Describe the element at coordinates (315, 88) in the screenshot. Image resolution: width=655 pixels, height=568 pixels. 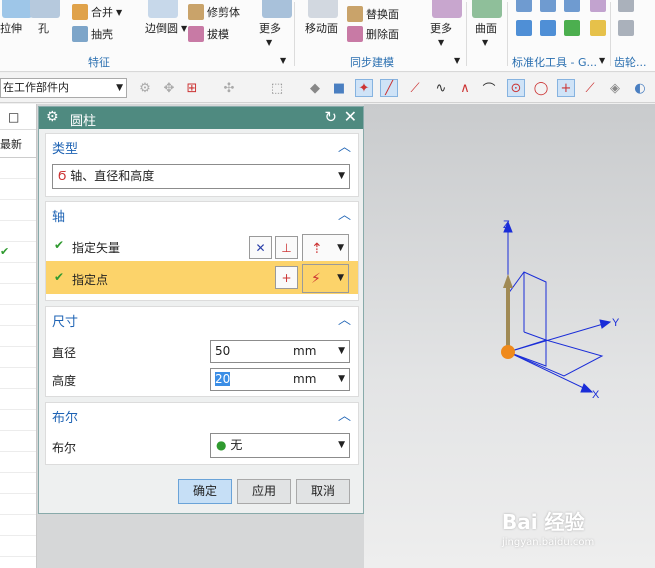
I see `cube-icon: ◆` at that location.